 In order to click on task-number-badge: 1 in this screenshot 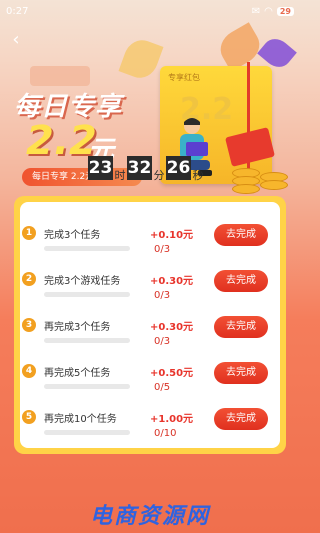, I will do `click(29, 233)`.